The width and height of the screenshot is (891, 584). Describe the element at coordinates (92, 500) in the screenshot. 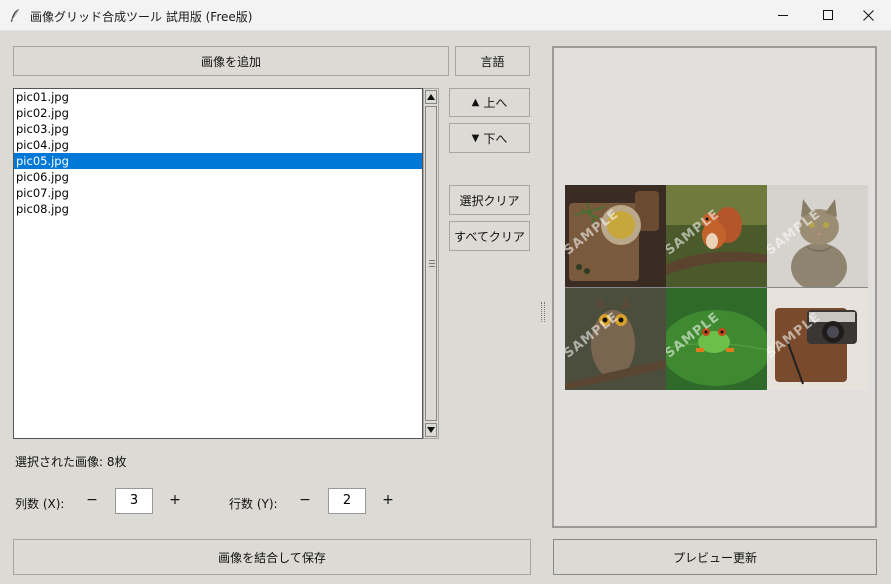

I see `columns-decrement-button: −` at that location.